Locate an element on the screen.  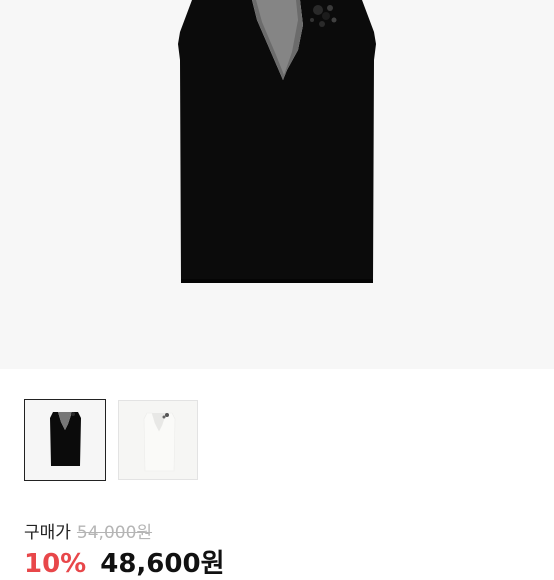
original-price: 54,000원 is located at coordinates (114, 533).